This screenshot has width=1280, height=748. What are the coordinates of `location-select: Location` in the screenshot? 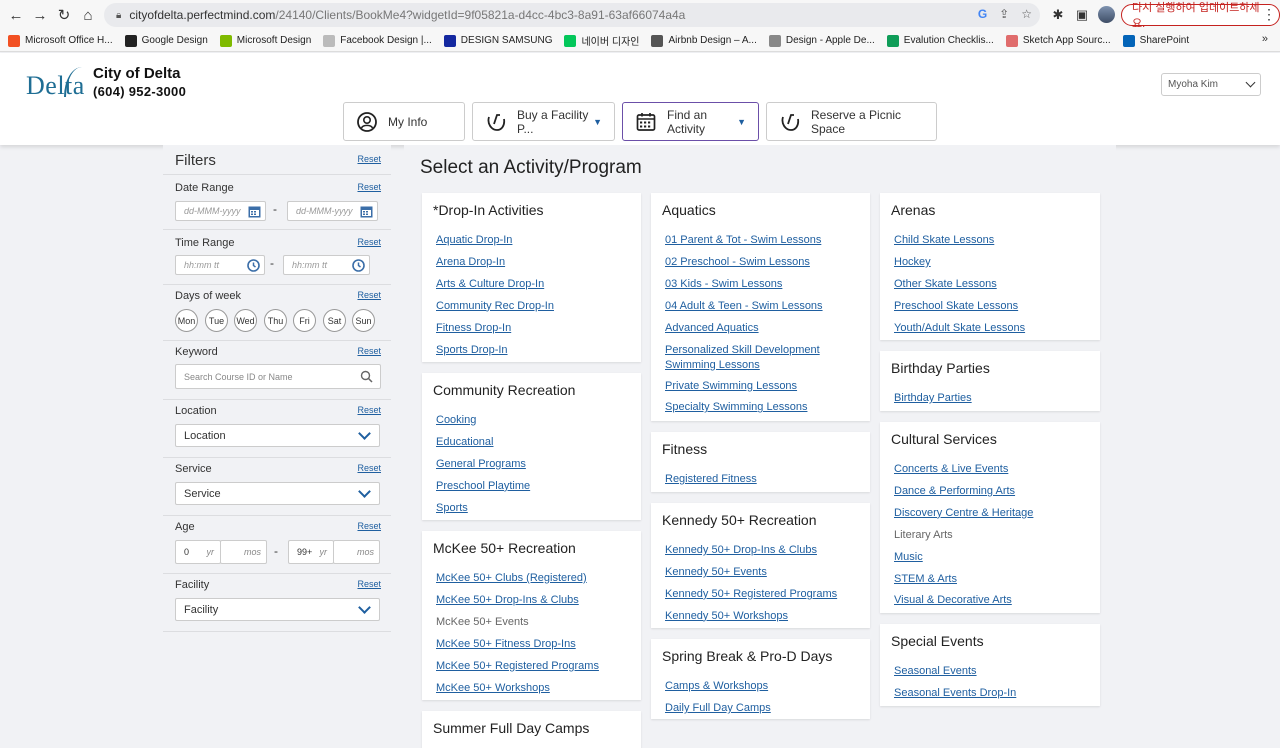 It's located at (277, 435).